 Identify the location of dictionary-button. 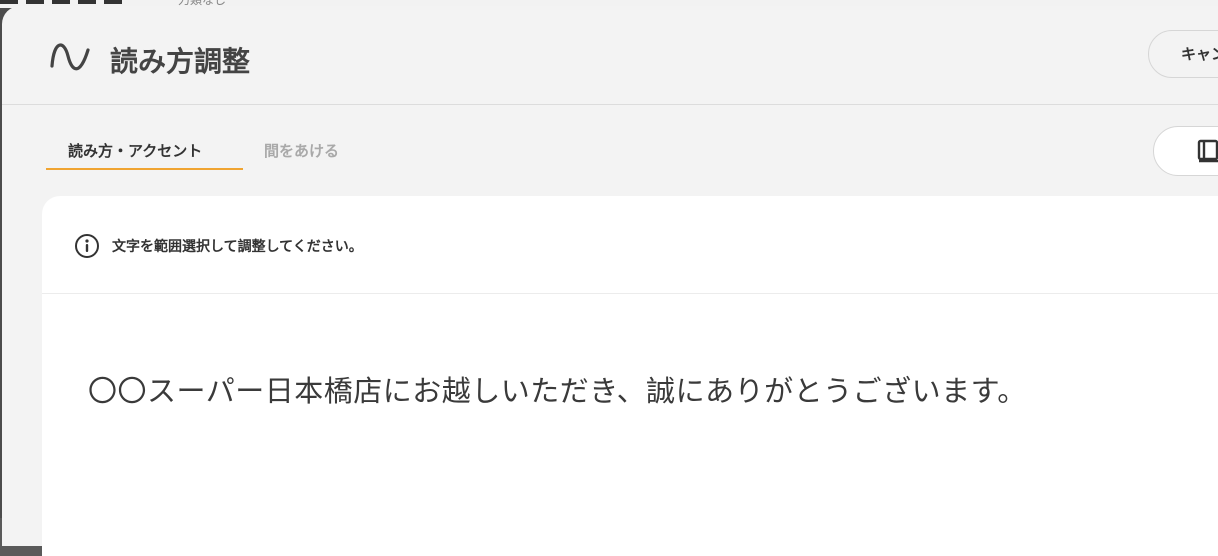
(1185, 151).